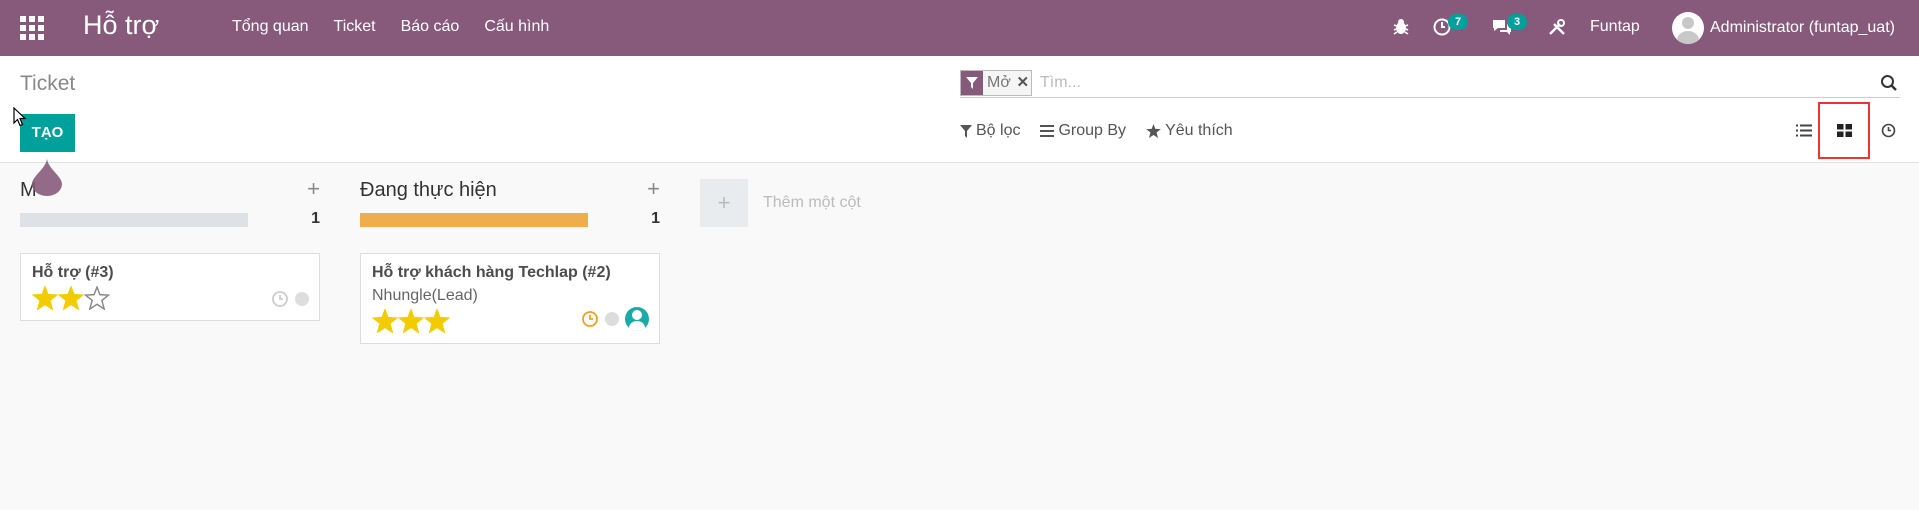 This screenshot has width=1919, height=510. I want to click on menu-item-ticket: Ticket, so click(355, 27).